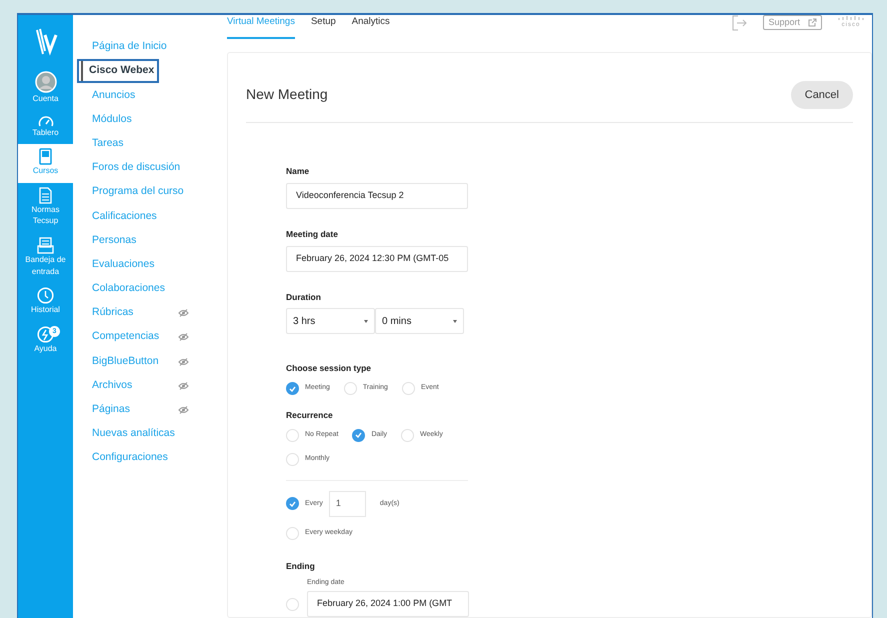 The image size is (887, 618). What do you see at coordinates (312, 234) in the screenshot?
I see `field-label: Meeting date` at bounding box center [312, 234].